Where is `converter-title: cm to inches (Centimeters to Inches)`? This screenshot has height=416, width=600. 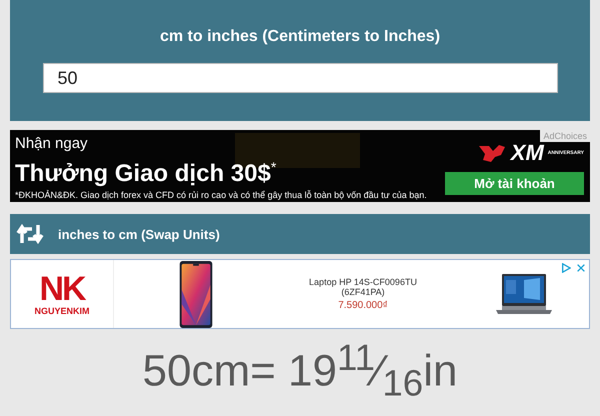 converter-title: cm to inches (Centimeters to Inches) is located at coordinates (300, 37).